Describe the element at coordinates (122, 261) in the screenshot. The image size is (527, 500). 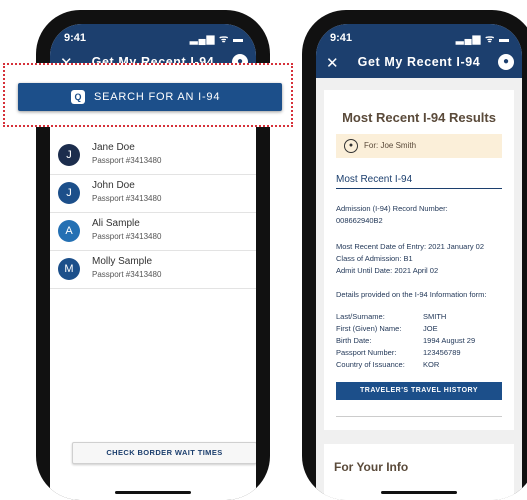
I see `traveler-name: Molly Sample` at that location.